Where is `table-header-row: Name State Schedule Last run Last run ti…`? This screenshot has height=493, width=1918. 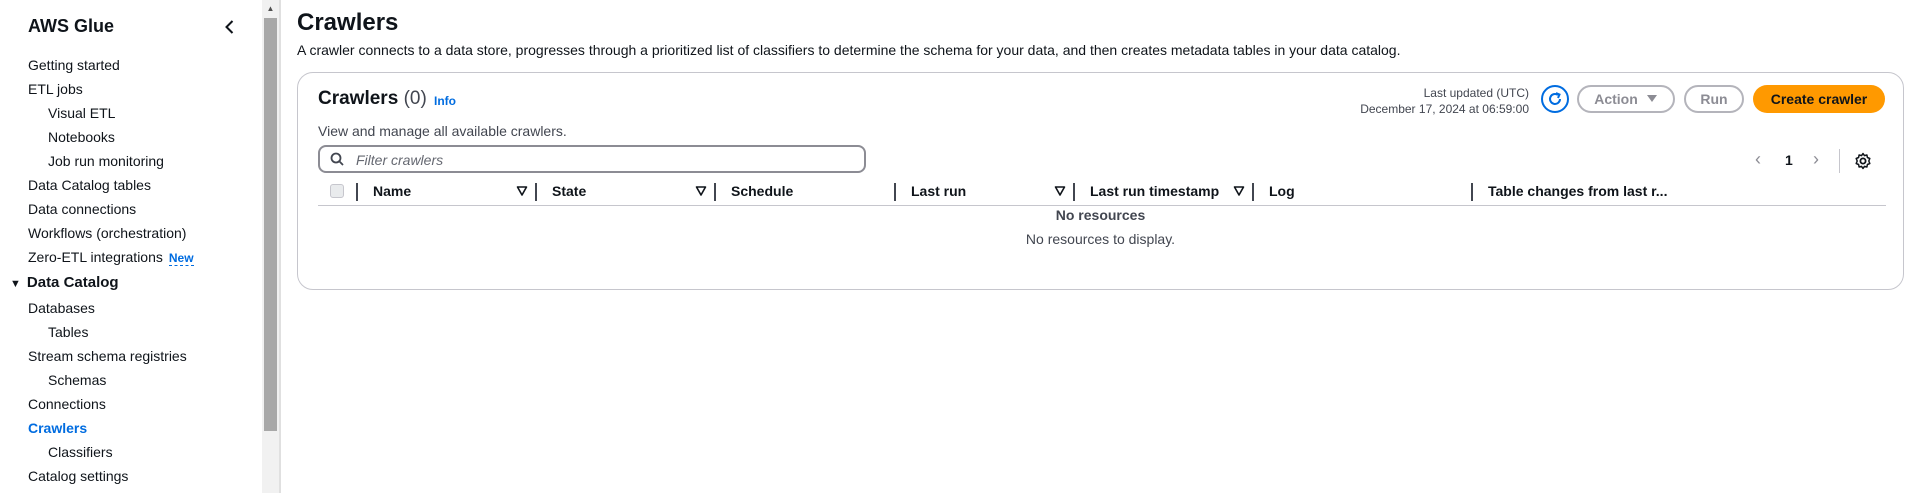
table-header-row: Name State Schedule Last run Last run ti… is located at coordinates (1102, 193).